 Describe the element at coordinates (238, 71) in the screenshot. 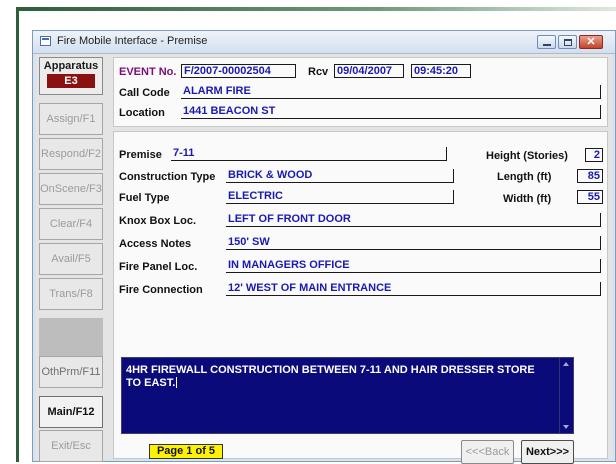

I see `event-no-field: F/2007-00002504` at that location.